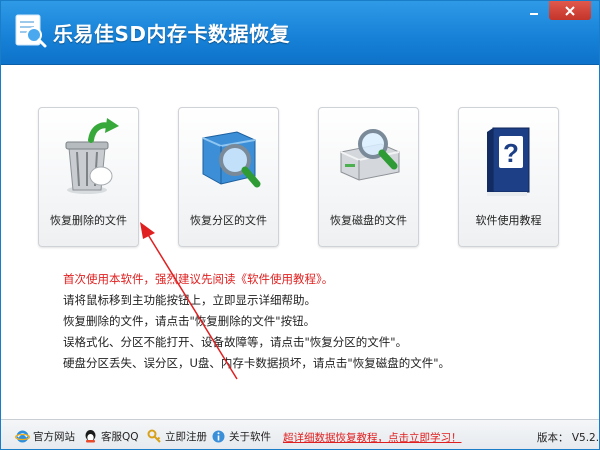 This screenshot has height=450, width=600. What do you see at coordinates (186, 437) in the screenshot?
I see `register-label: 立即注册` at bounding box center [186, 437].